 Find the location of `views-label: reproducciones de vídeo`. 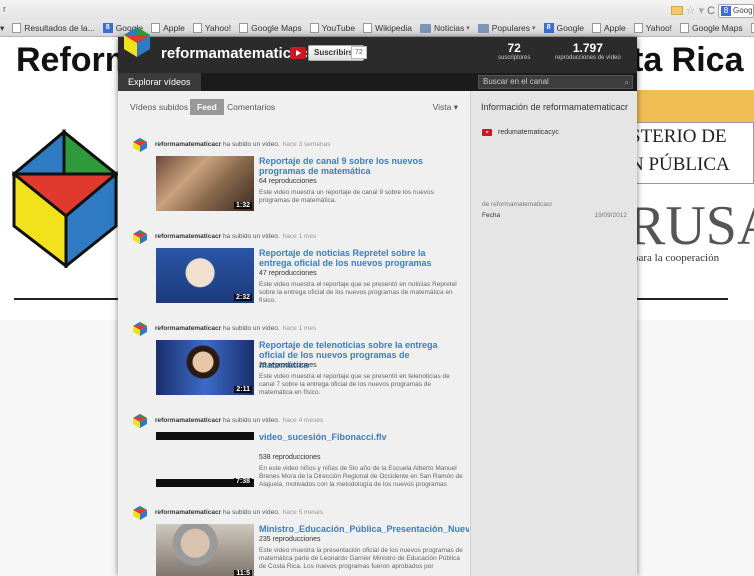

views-label: reproducciones de vídeo is located at coordinates (588, 58).